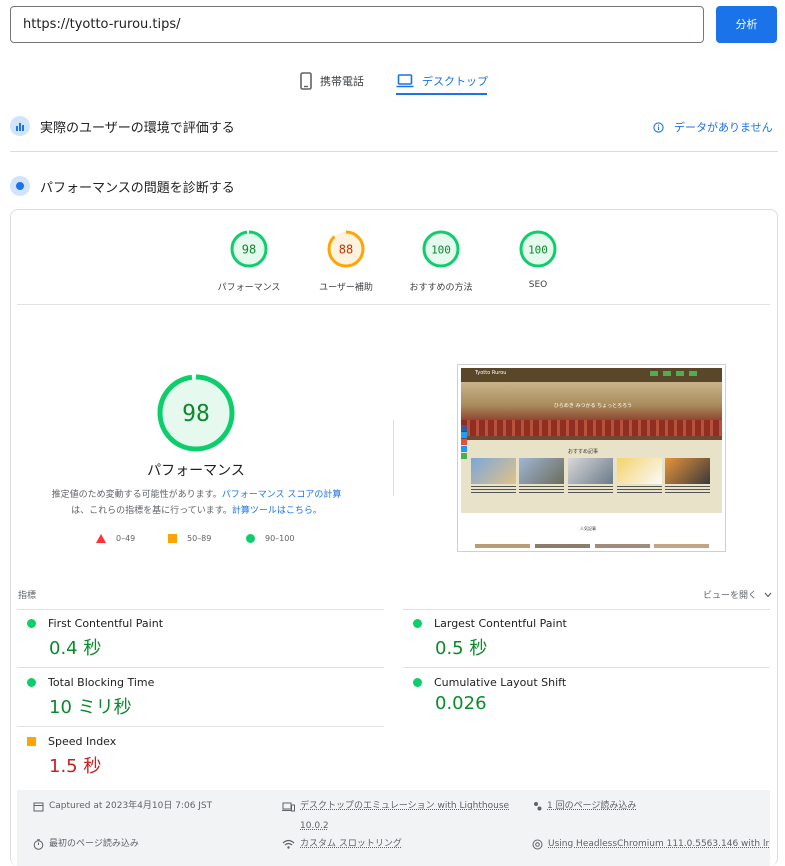 The height and width of the screenshot is (866, 785). I want to click on users-icon, so click(538, 806).